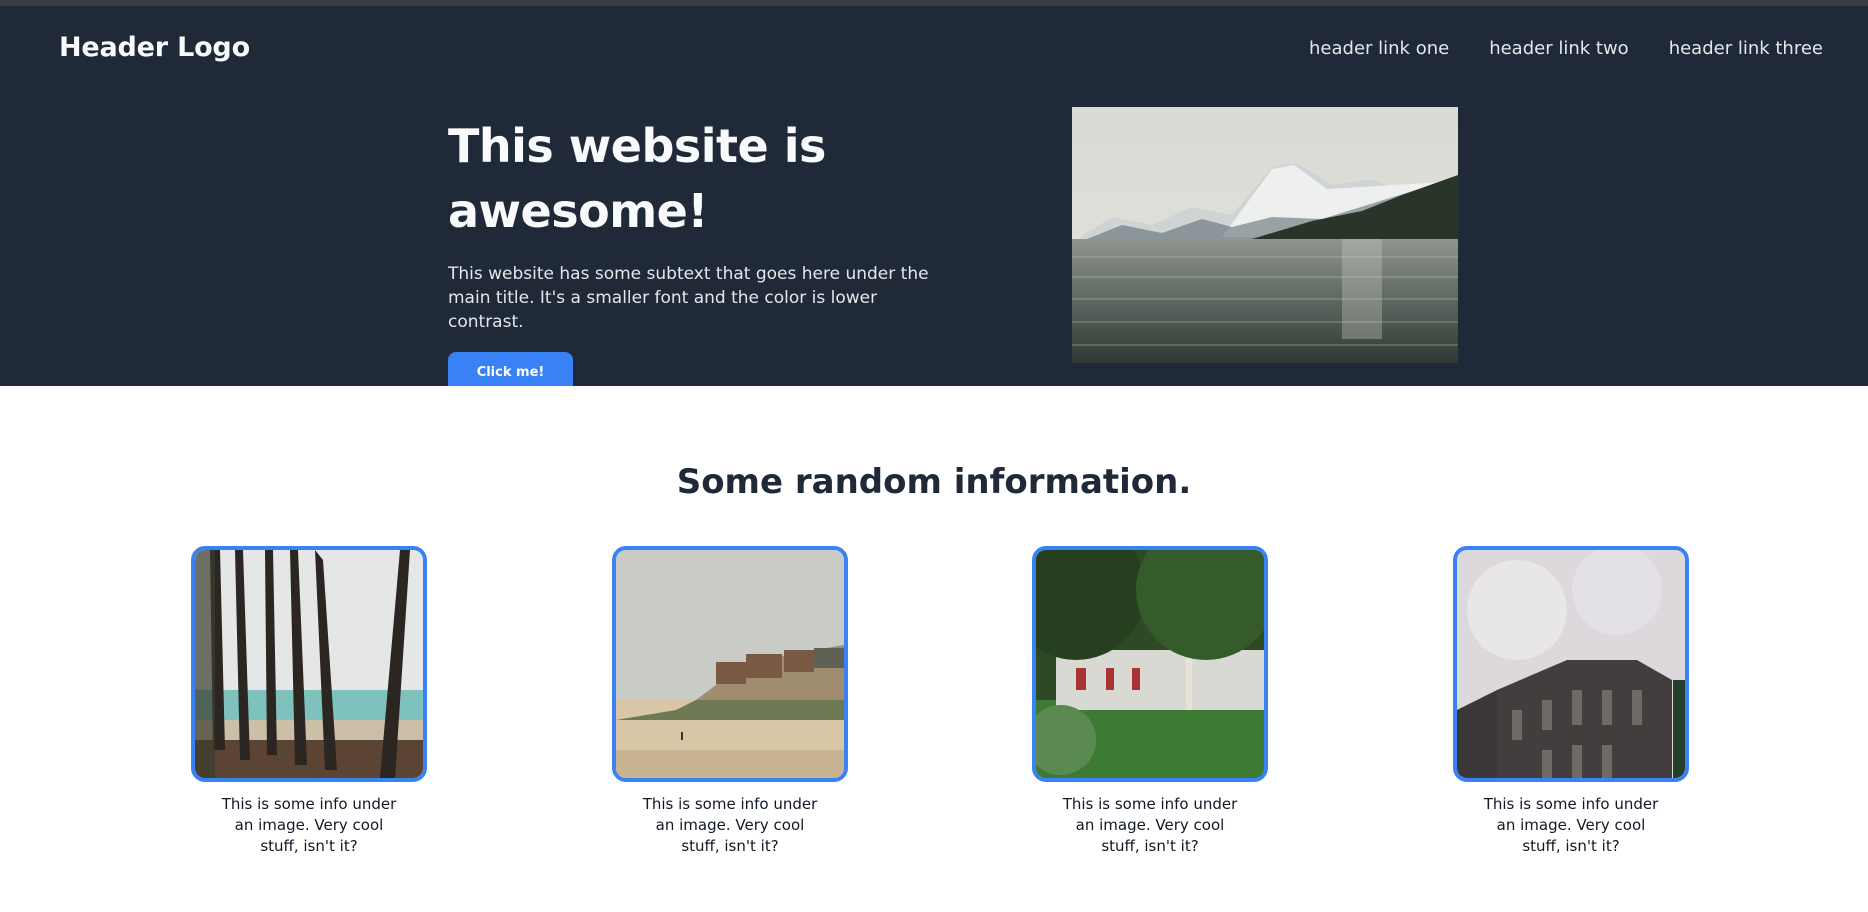  What do you see at coordinates (637, 178) in the screenshot?
I see `hero-title: This website is awesome!` at bounding box center [637, 178].